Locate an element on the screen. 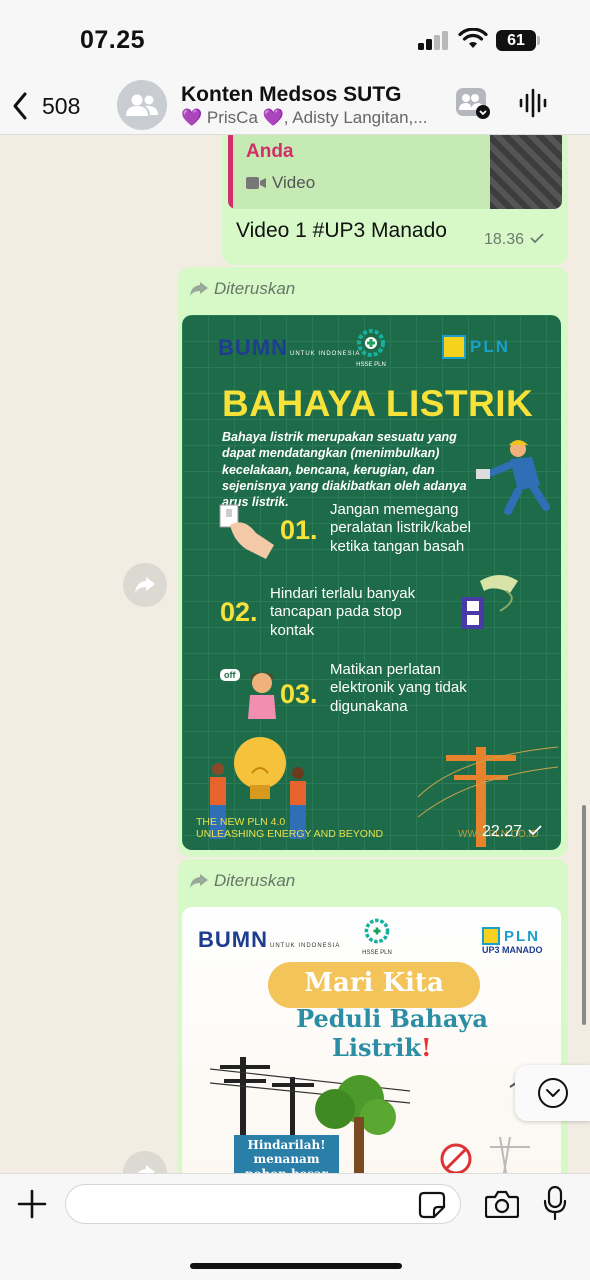 The width and height of the screenshot is (590, 1280). back-button: 508 is located at coordinates (46, 106).